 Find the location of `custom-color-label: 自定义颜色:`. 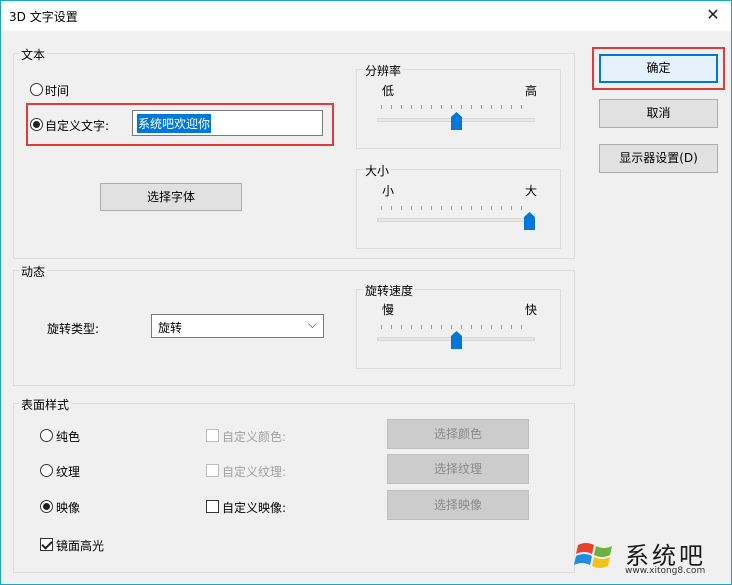

custom-color-label: 自定义颜色: is located at coordinates (254, 437).